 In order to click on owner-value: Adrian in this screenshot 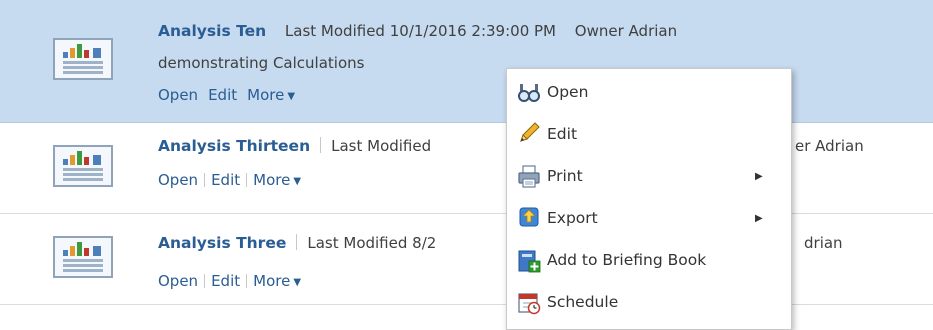, I will do `click(653, 31)`.